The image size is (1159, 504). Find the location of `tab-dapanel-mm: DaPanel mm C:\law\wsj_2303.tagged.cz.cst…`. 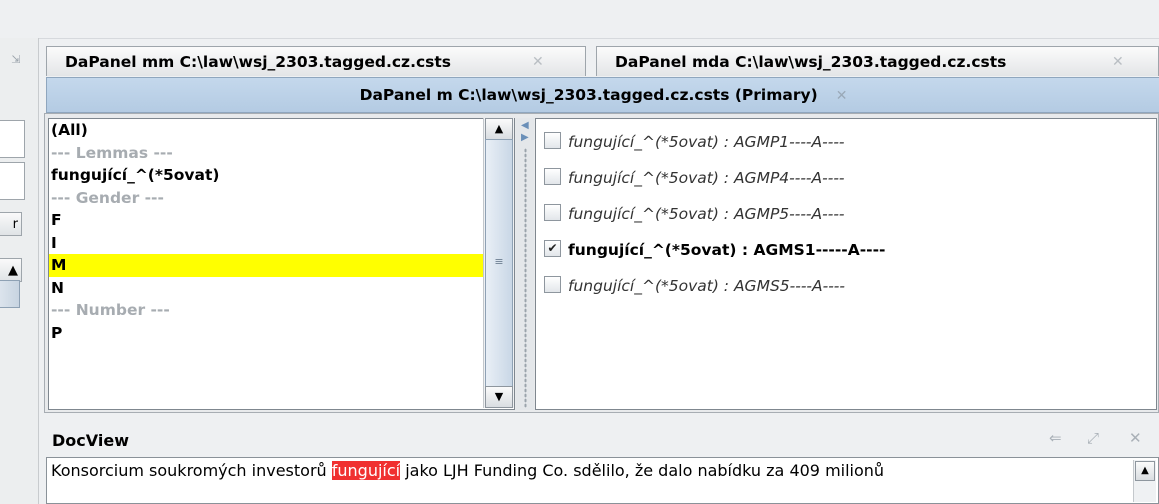

tab-dapanel-mm: DaPanel mm C:\law\wsj_2303.tagged.cz.cst… is located at coordinates (316, 61).